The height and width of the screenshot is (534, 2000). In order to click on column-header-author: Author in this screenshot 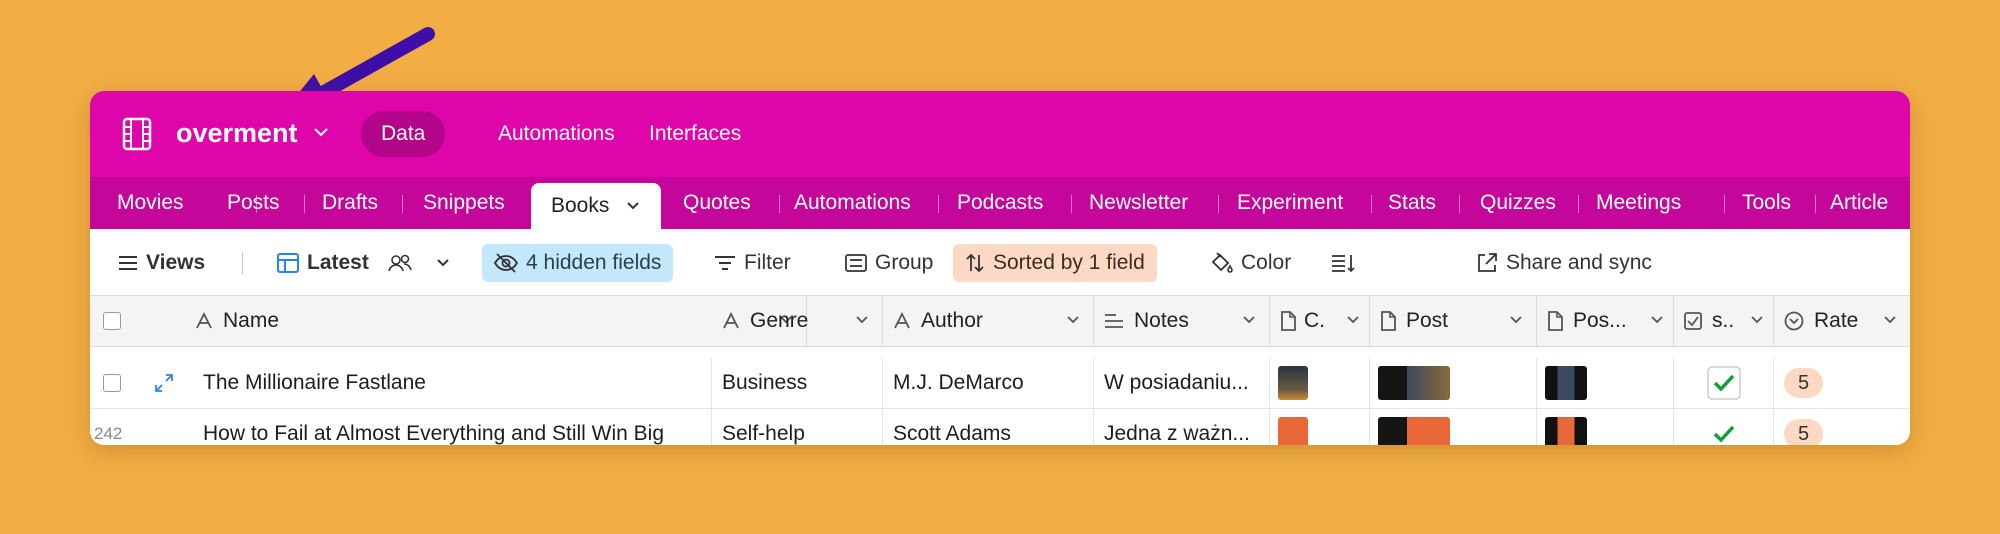, I will do `click(988, 321)`.